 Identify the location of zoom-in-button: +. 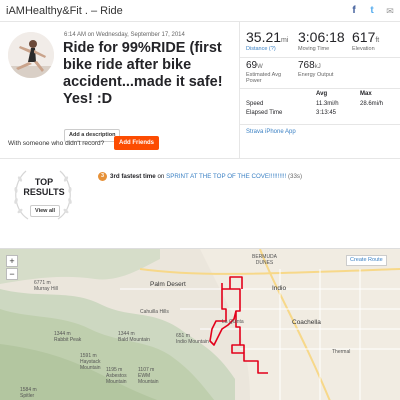
(12, 261).